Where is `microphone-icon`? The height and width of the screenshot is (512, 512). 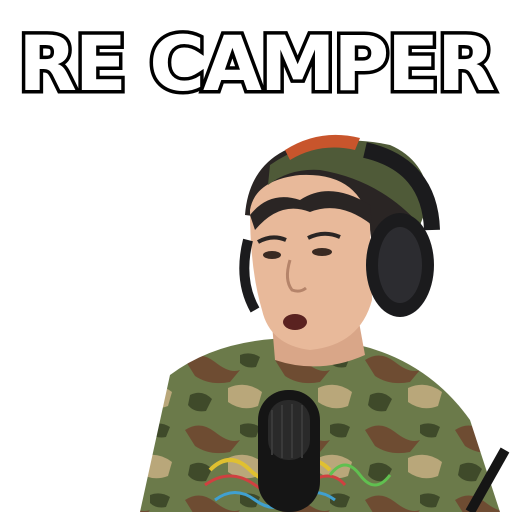
microphone-icon is located at coordinates (289, 451).